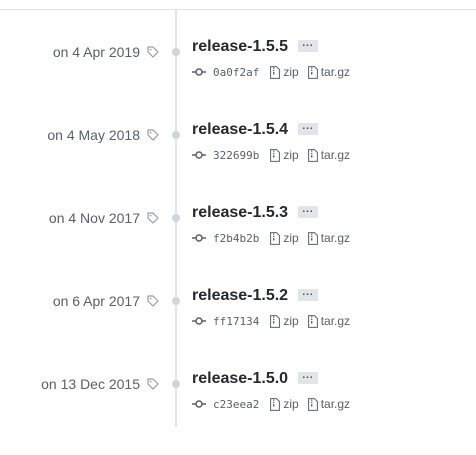 The width and height of the screenshot is (476, 455). I want to click on commit-sha-link: ff17134, so click(236, 321).